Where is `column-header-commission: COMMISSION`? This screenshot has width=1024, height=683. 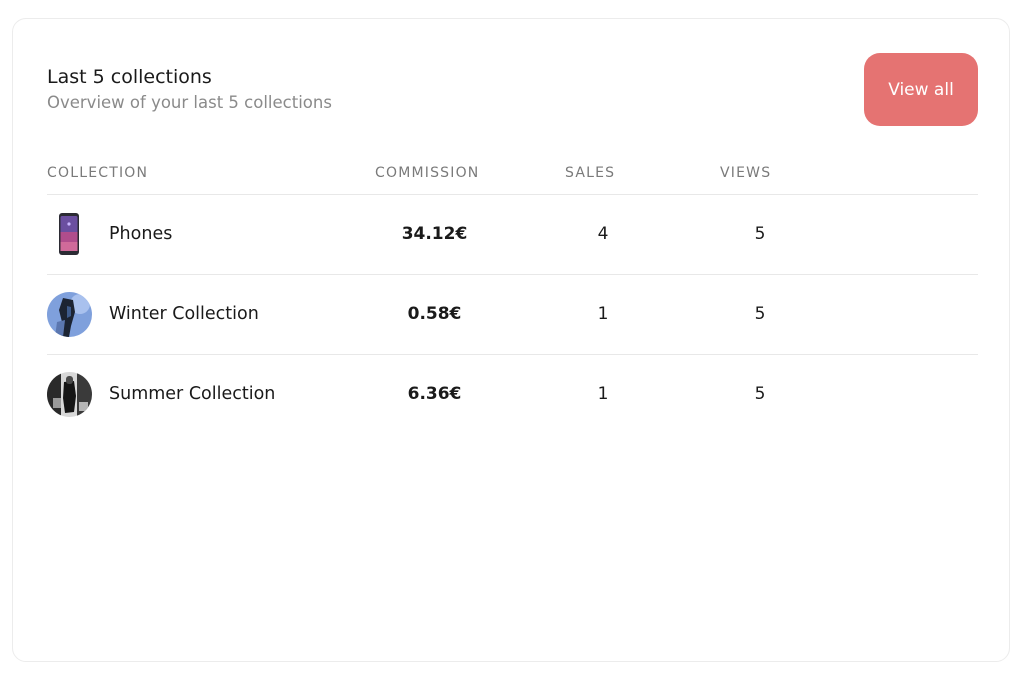
column-header-commission: COMMISSION is located at coordinates (427, 173).